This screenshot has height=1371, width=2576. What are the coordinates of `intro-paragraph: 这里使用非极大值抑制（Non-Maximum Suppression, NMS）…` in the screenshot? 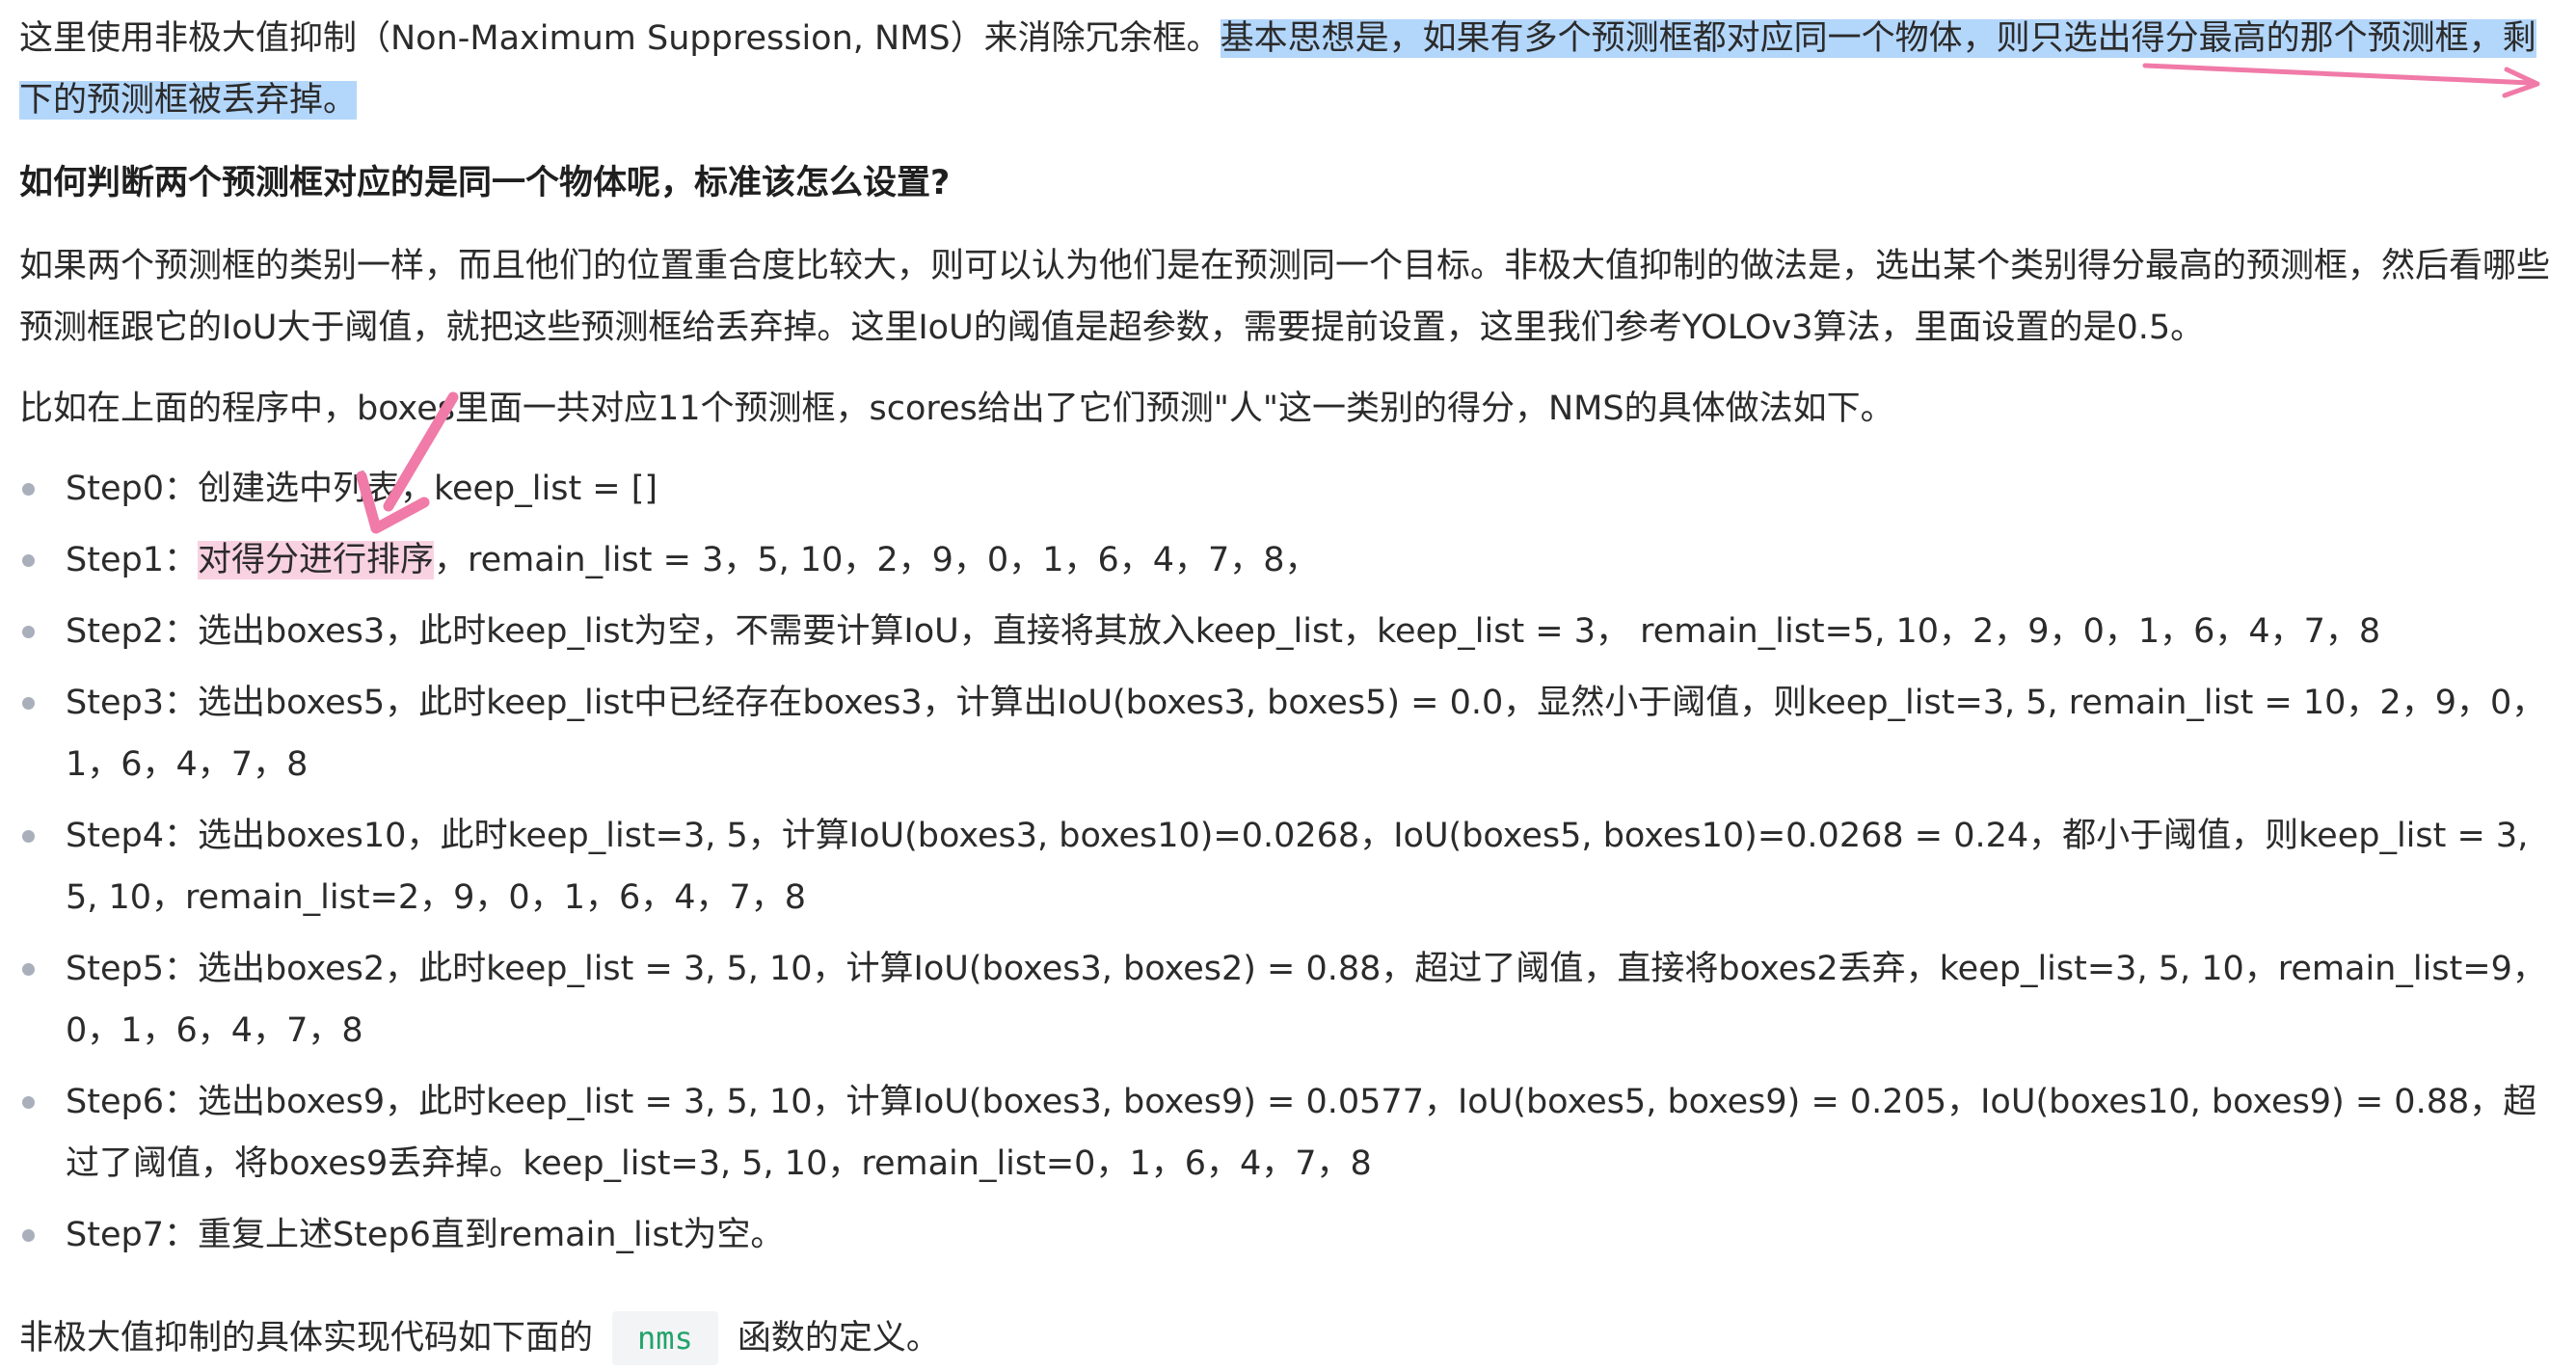 It's located at (1287, 70).